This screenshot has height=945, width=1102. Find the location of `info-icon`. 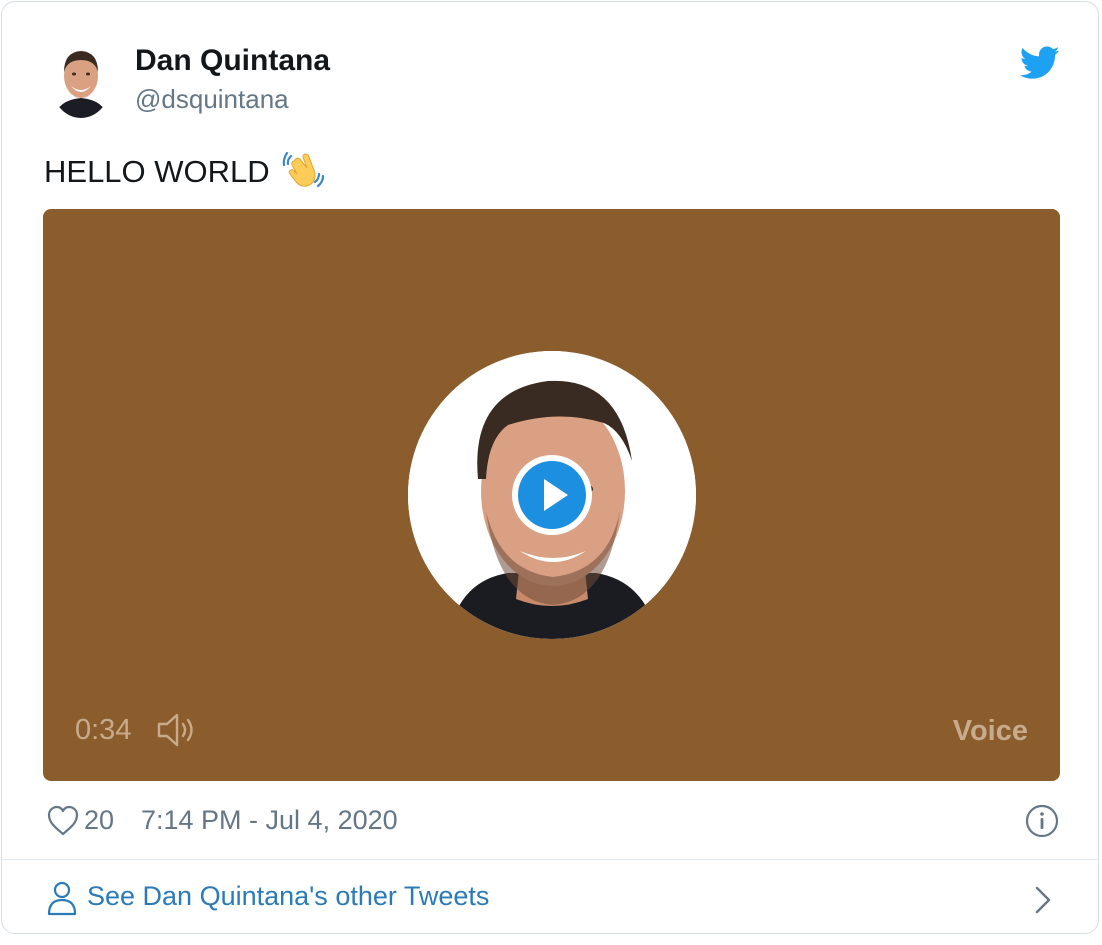

info-icon is located at coordinates (1042, 821).